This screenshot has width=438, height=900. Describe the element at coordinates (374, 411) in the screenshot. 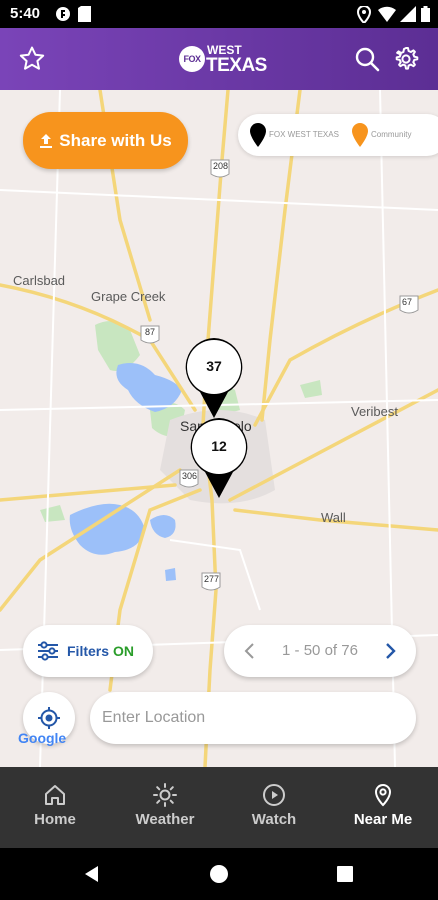

I see `place-label-veribest: Veribest` at that location.